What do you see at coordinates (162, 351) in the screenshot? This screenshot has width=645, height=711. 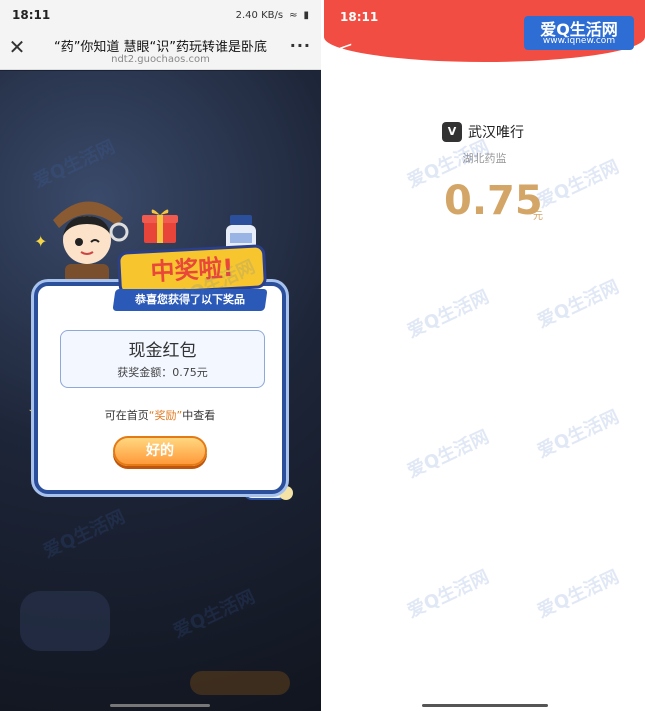 I see `prize-name: 现金红包` at bounding box center [162, 351].